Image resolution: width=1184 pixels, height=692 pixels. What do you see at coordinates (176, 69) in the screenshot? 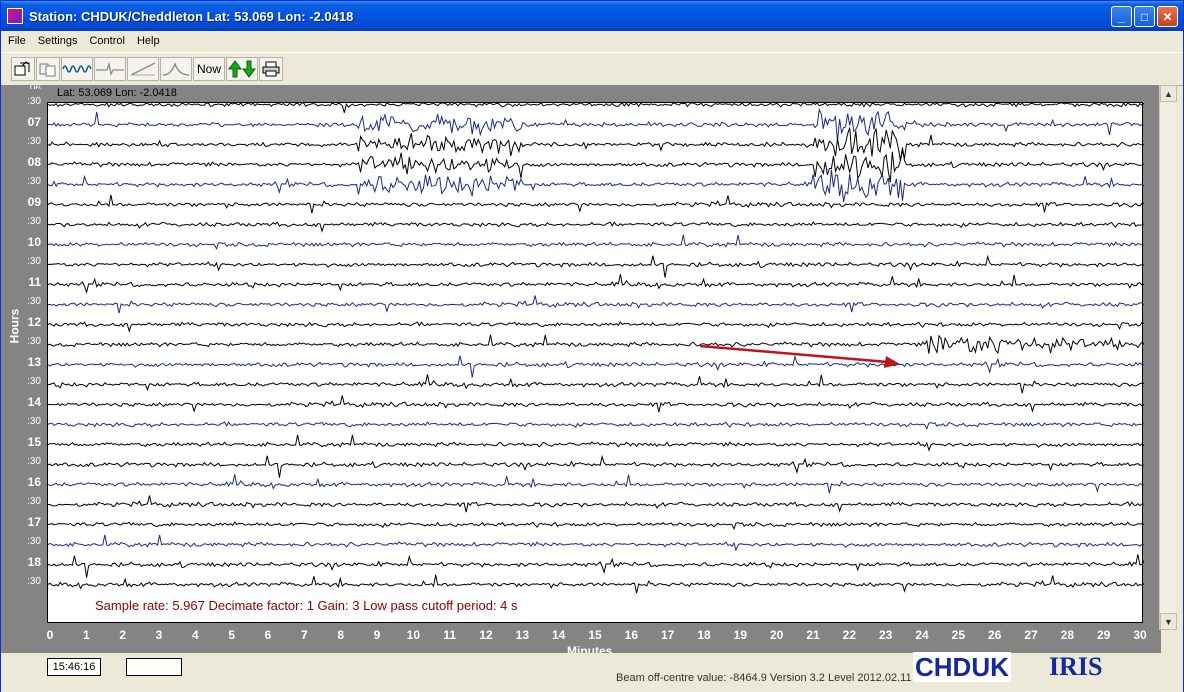
I see `spectrum-icon` at bounding box center [176, 69].